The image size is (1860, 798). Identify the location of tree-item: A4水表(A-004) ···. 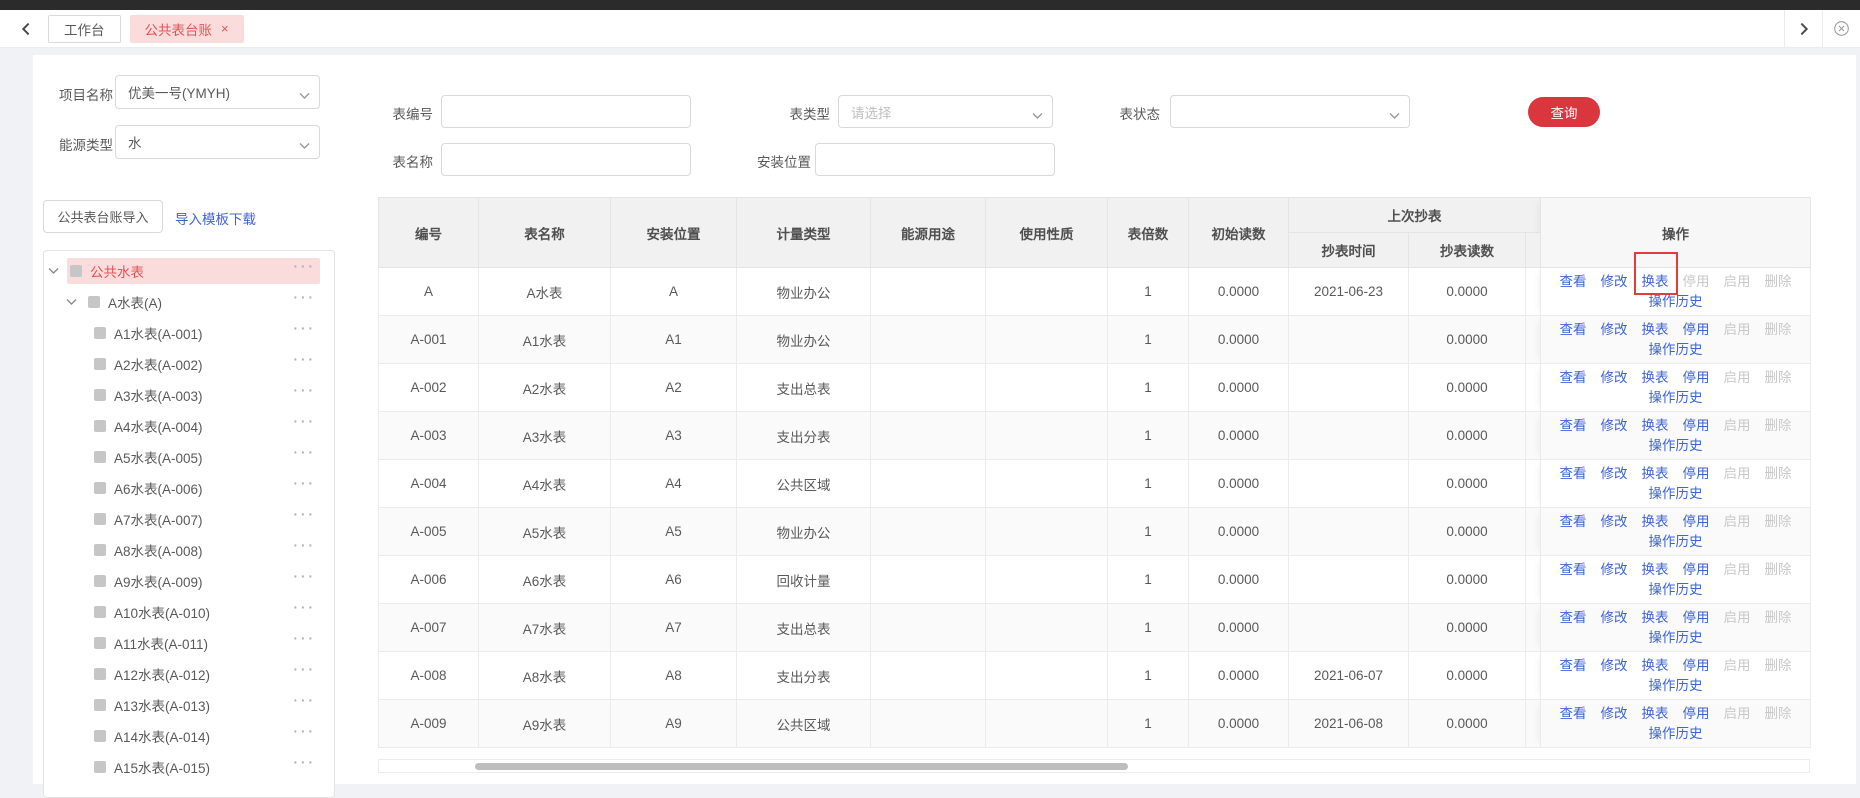
(189, 425).